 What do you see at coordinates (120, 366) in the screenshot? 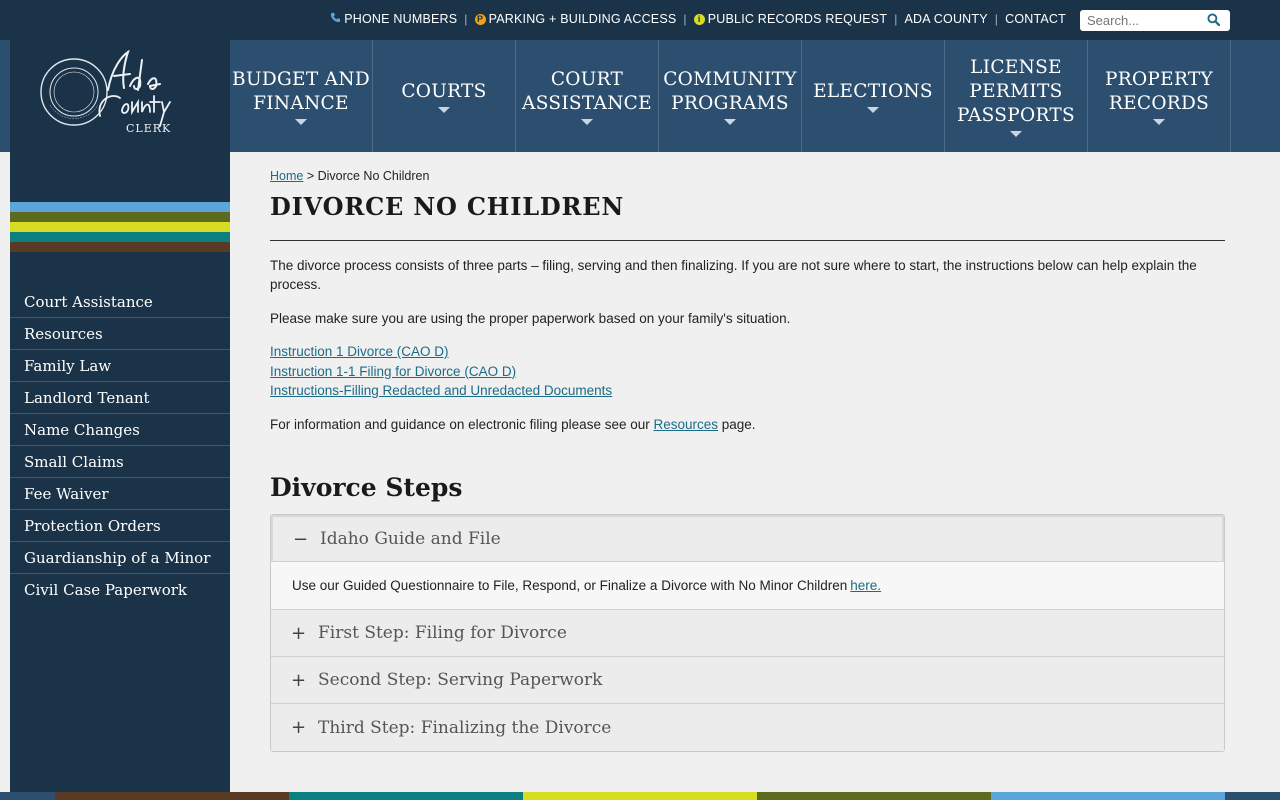
I see `sidebar-item-family-law: Family Law` at bounding box center [120, 366].